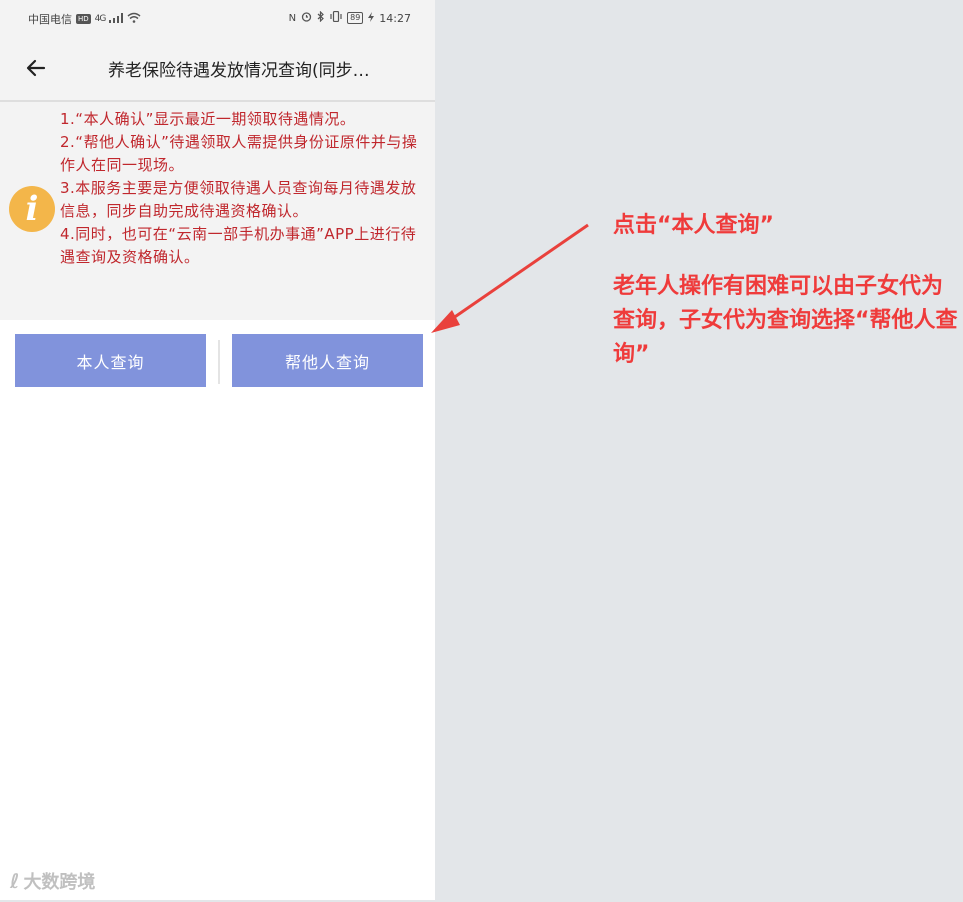 The height and width of the screenshot is (902, 963). What do you see at coordinates (100, 19) in the screenshot?
I see `signal-indicator: 4G` at bounding box center [100, 19].